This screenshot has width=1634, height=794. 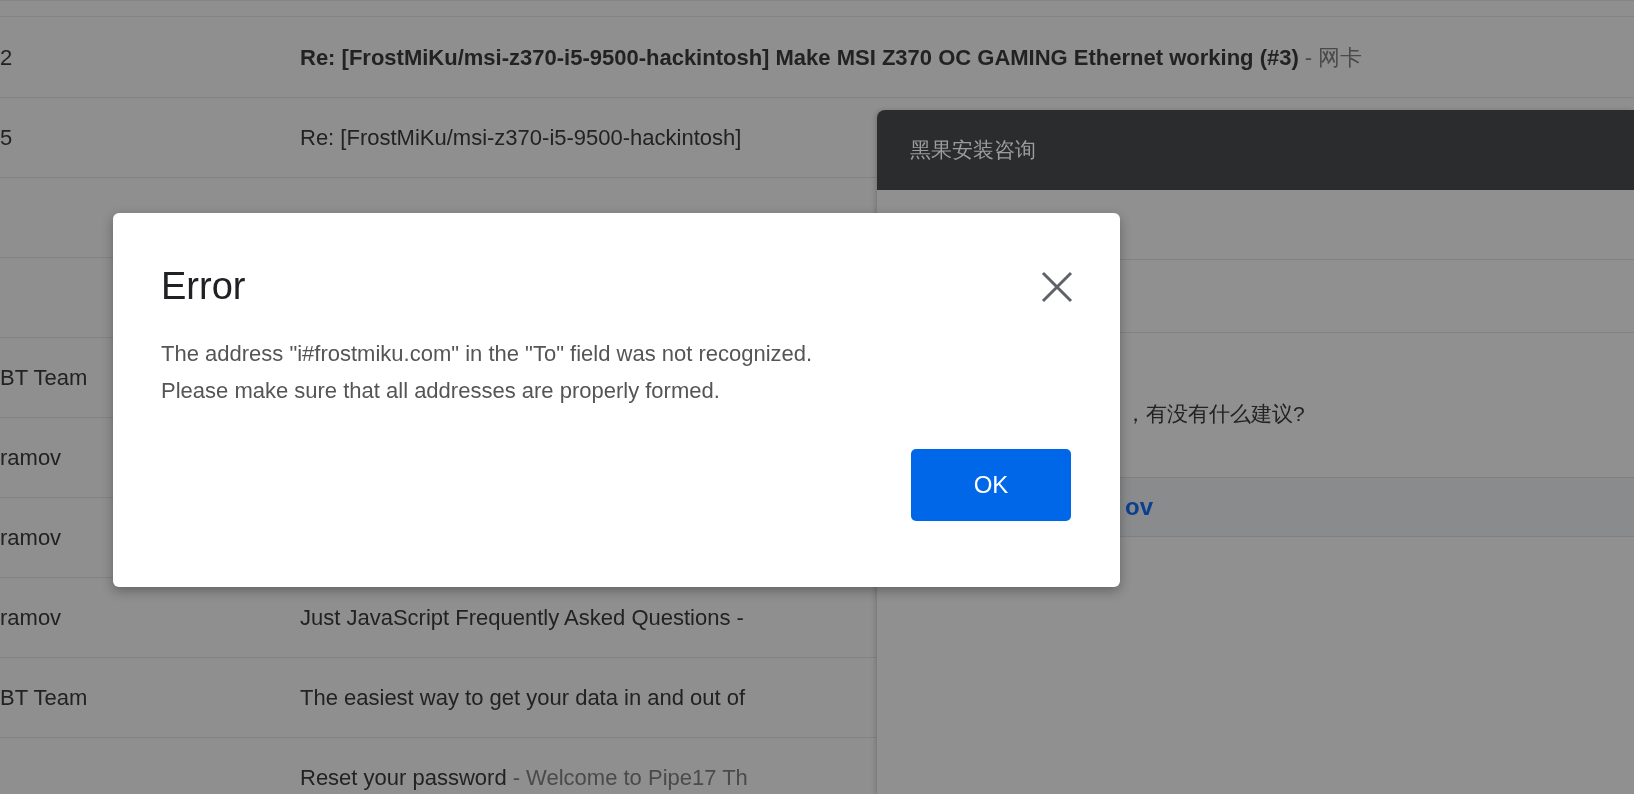 I want to click on dialog-message: Please make sure that all addresses are properly formed., so click(x=441, y=391).